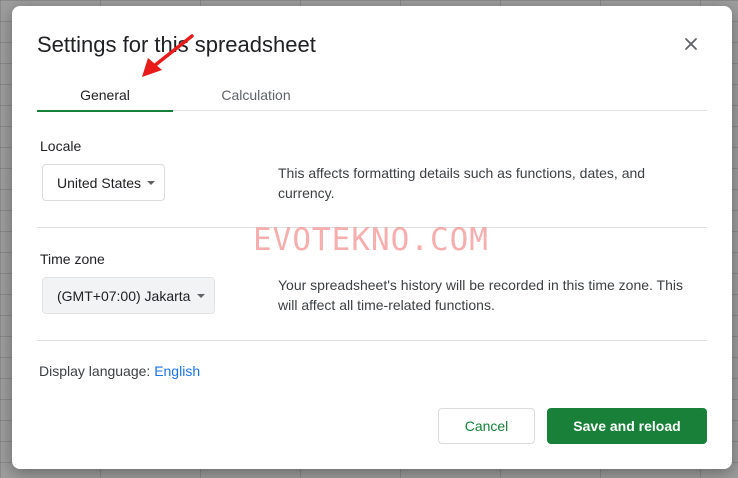 This screenshot has width=738, height=478. Describe the element at coordinates (95, 371) in the screenshot. I see `display-language-label: Display language:` at that location.